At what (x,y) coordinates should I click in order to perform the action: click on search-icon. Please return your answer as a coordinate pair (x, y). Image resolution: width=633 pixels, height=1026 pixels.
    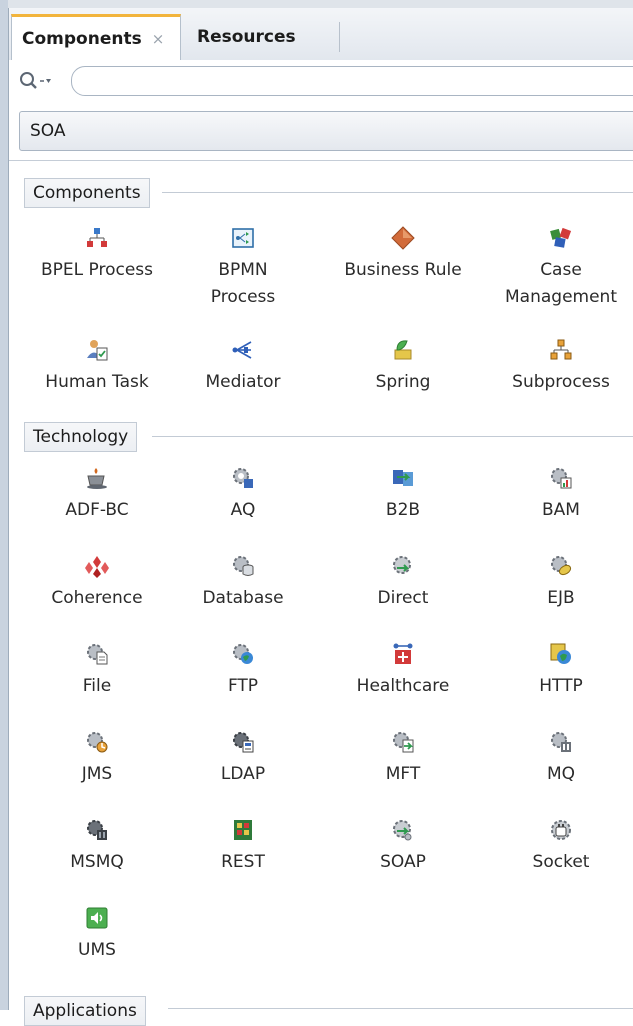
    Looking at the image, I should click on (36, 81).